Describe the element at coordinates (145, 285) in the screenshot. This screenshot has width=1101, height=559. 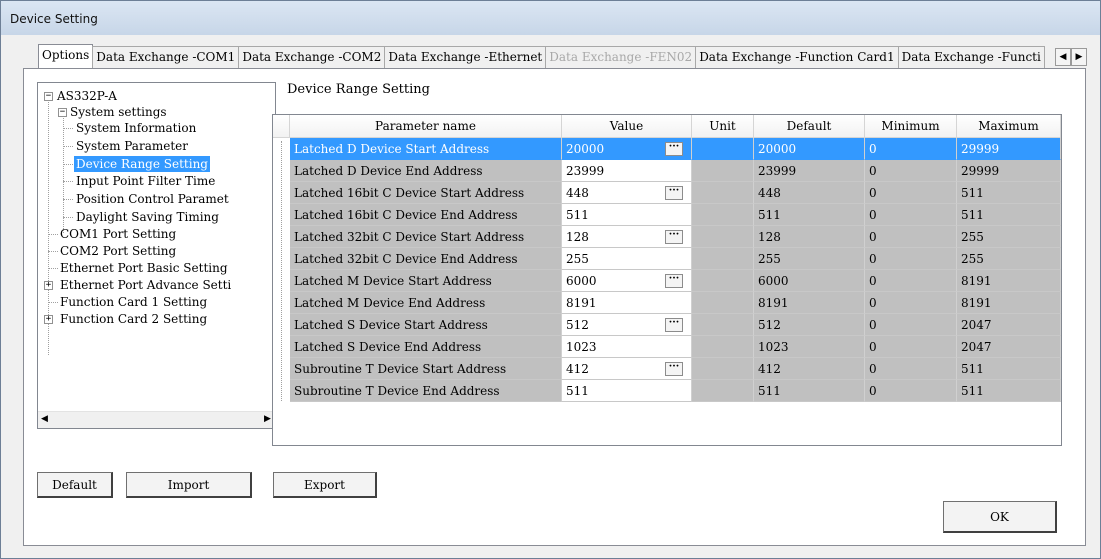
I see `tree-item-ethernet-port-advance-setting: Ethernet Port Advance Setti` at that location.